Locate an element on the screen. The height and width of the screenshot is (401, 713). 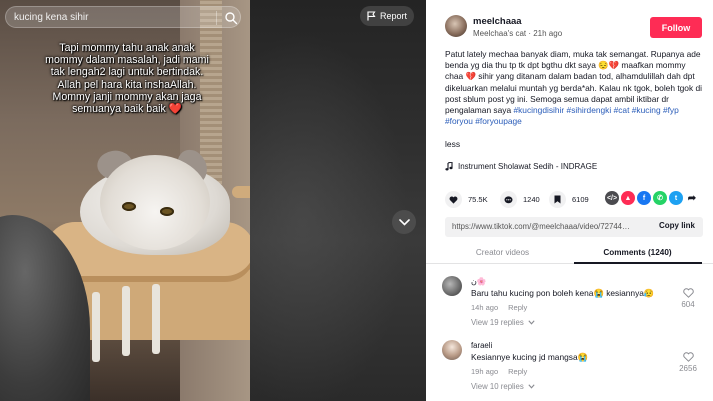
author-username: meelchaaa is located at coordinates (497, 21).